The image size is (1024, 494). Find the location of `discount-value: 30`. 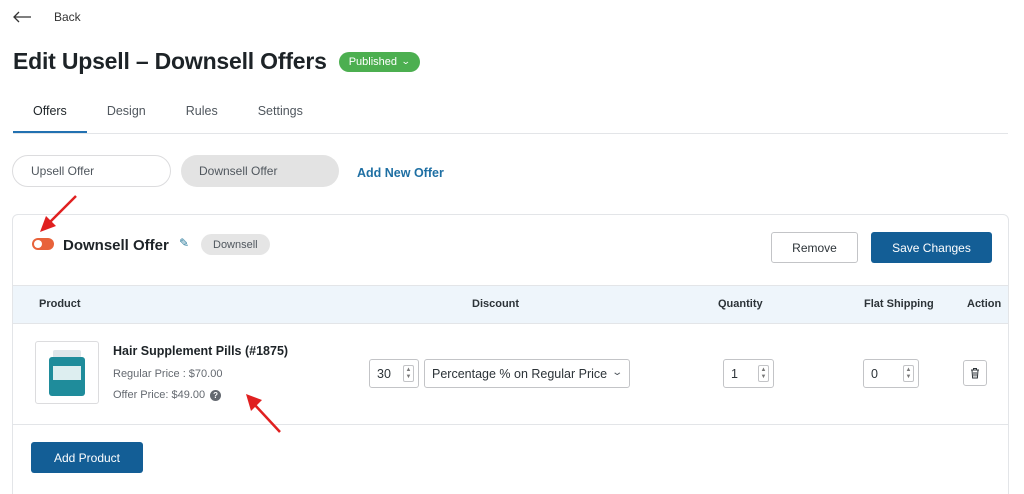

discount-value: 30 is located at coordinates (384, 373).